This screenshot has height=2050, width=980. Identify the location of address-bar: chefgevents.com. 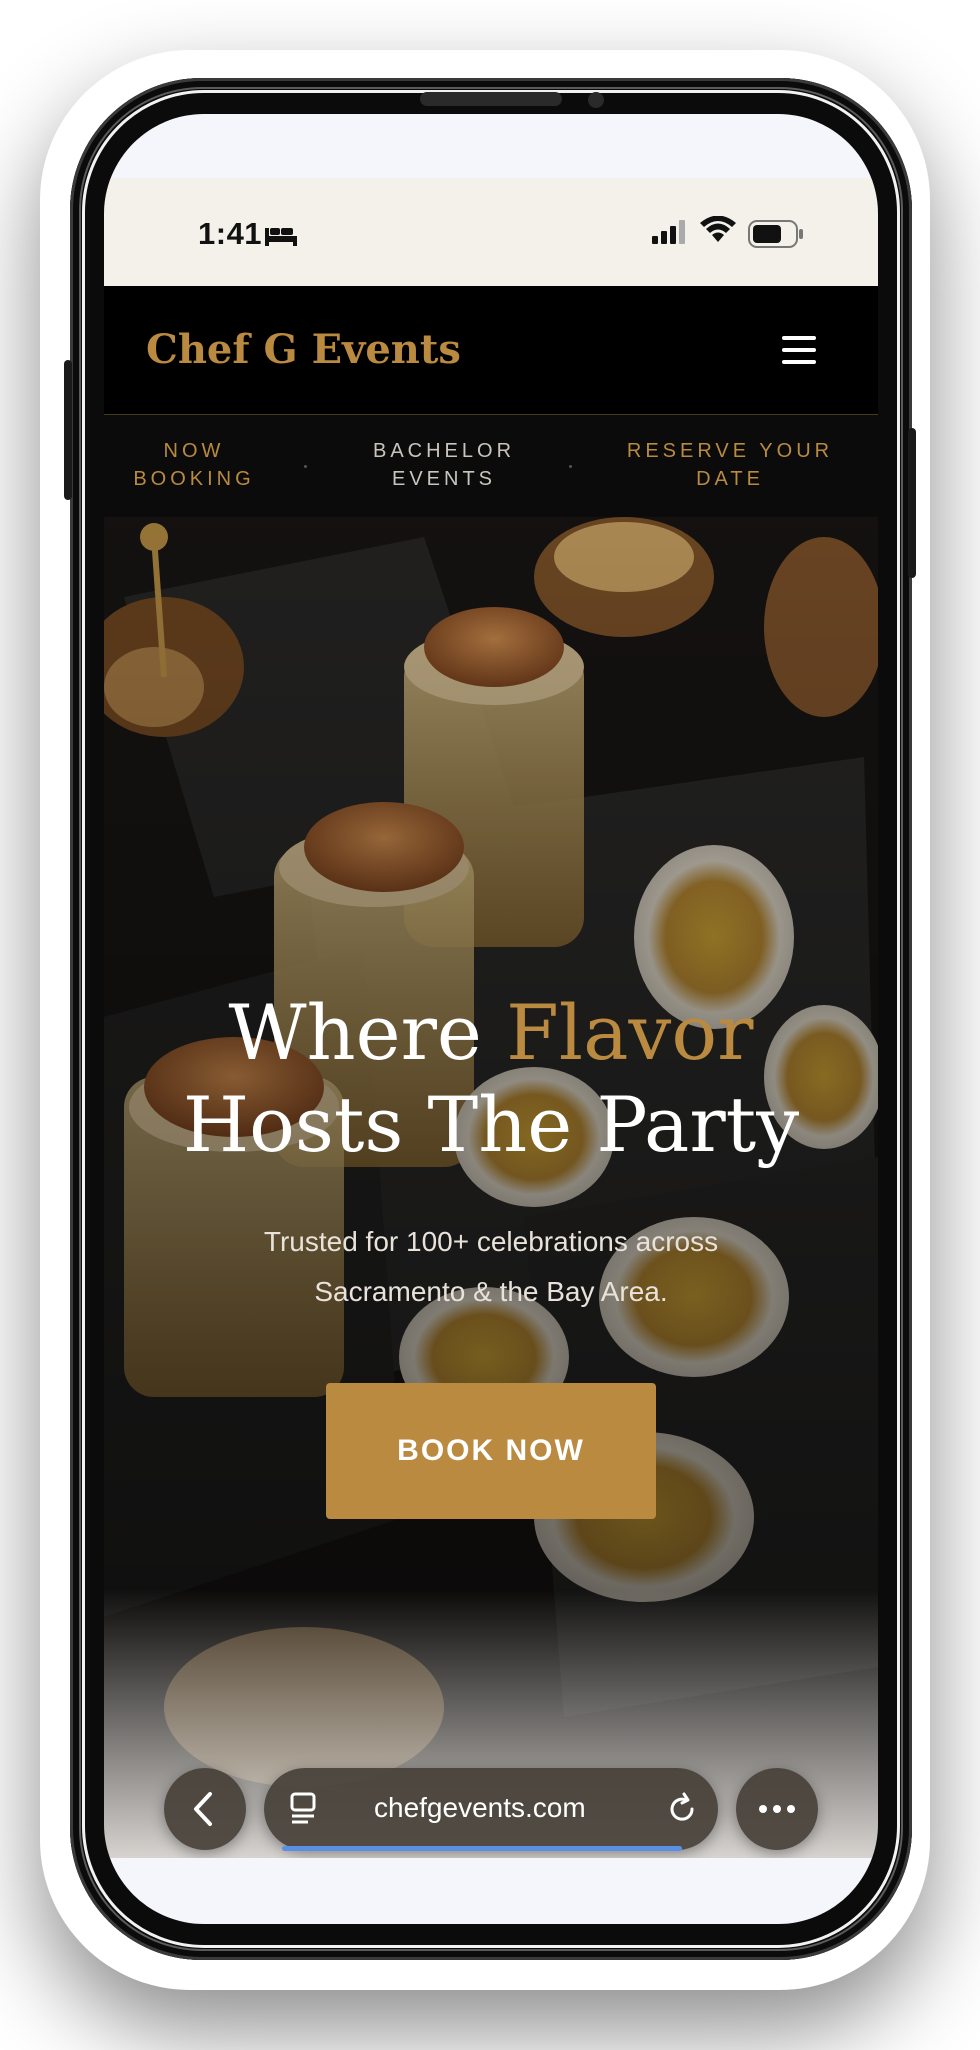
(491, 1809).